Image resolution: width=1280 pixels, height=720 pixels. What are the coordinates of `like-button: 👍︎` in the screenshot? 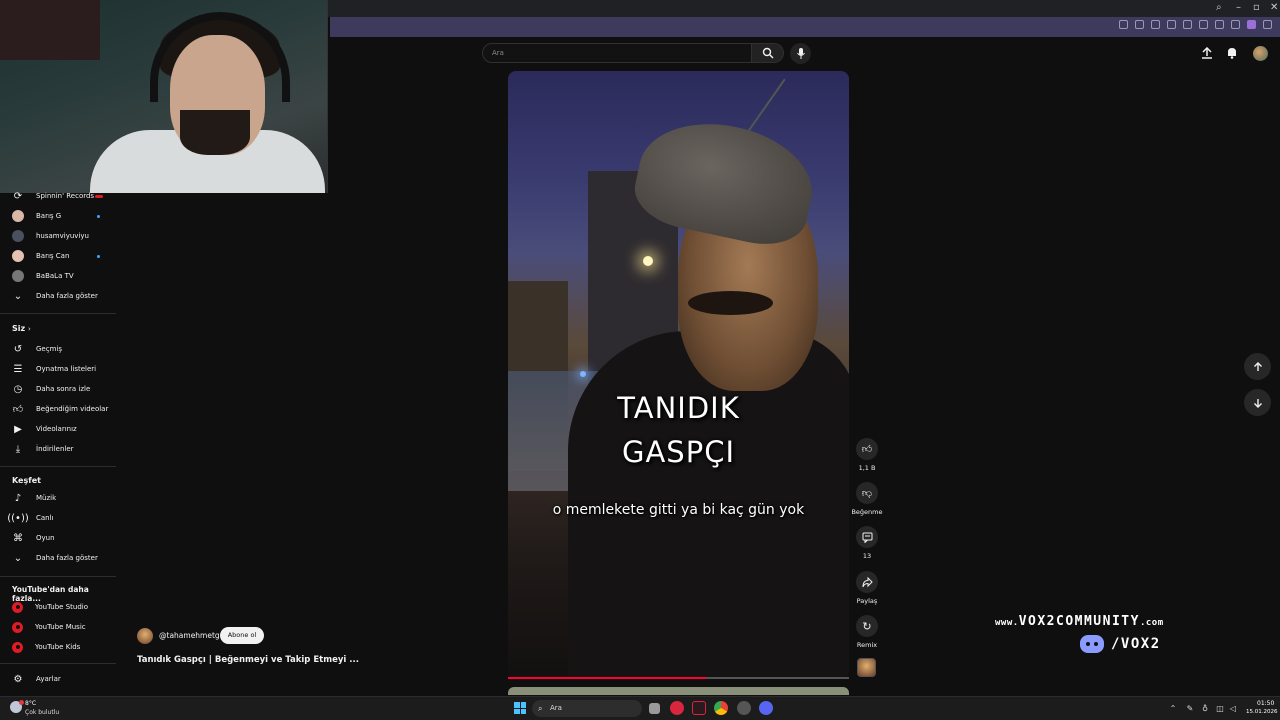 It's located at (867, 449).